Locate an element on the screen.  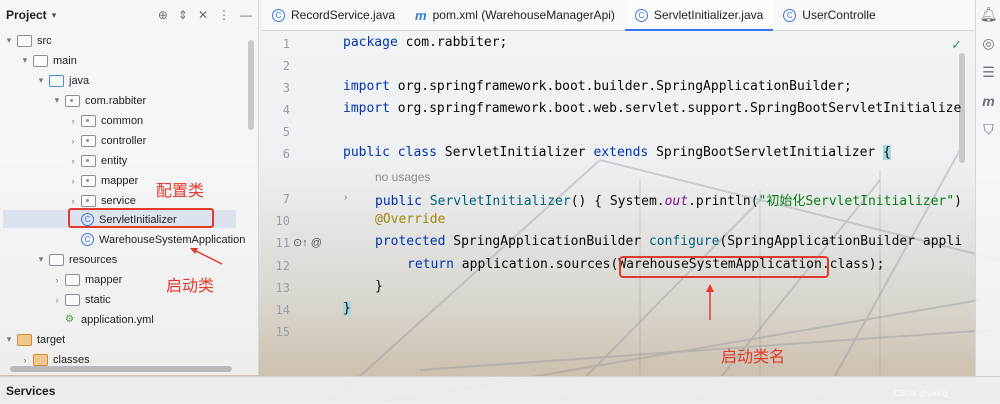
services-panel-header: Services is located at coordinates (500, 390).